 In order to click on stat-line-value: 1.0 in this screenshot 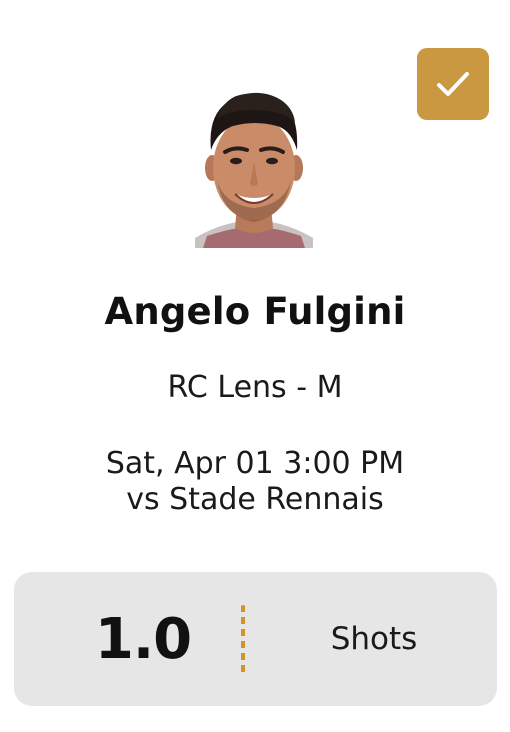, I will do `click(143, 639)`.